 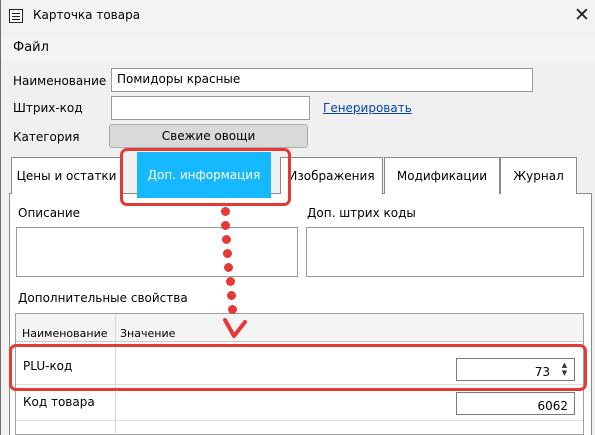 I want to click on grid-header-value: Значение, so click(x=148, y=333).